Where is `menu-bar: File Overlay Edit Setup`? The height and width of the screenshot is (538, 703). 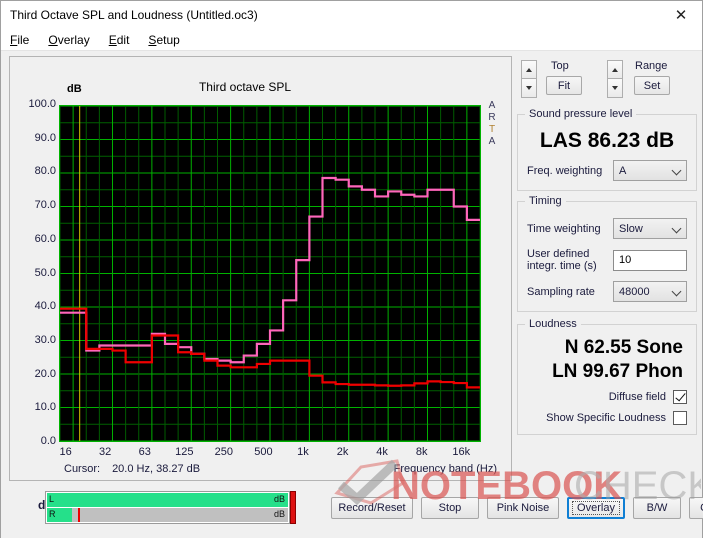
menu-bar: File Overlay Edit Setup is located at coordinates (351, 39).